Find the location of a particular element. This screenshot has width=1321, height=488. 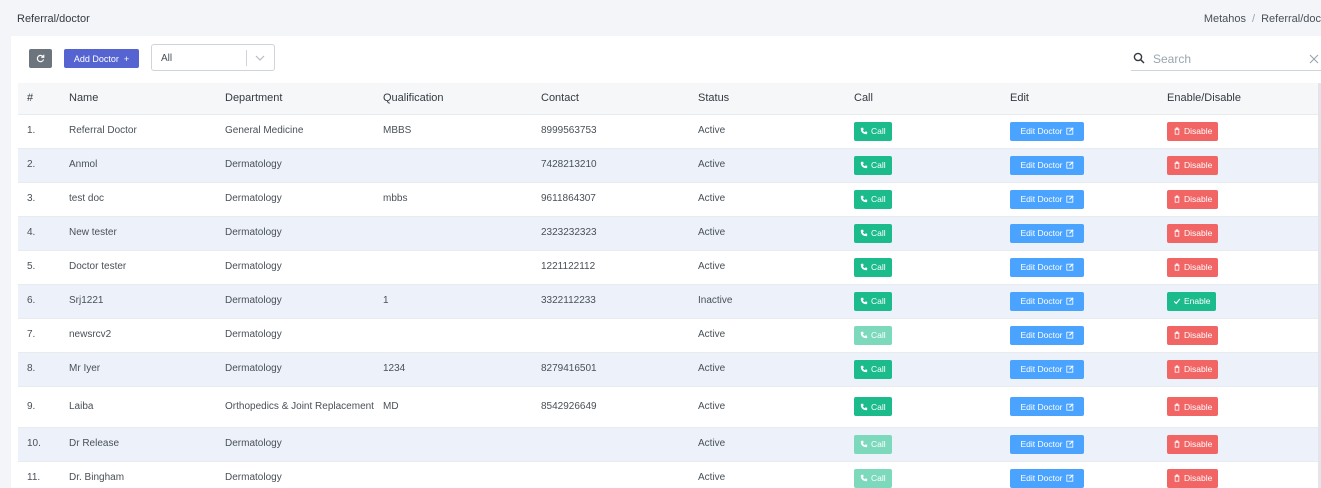

cell-name: test doc is located at coordinates (87, 198).